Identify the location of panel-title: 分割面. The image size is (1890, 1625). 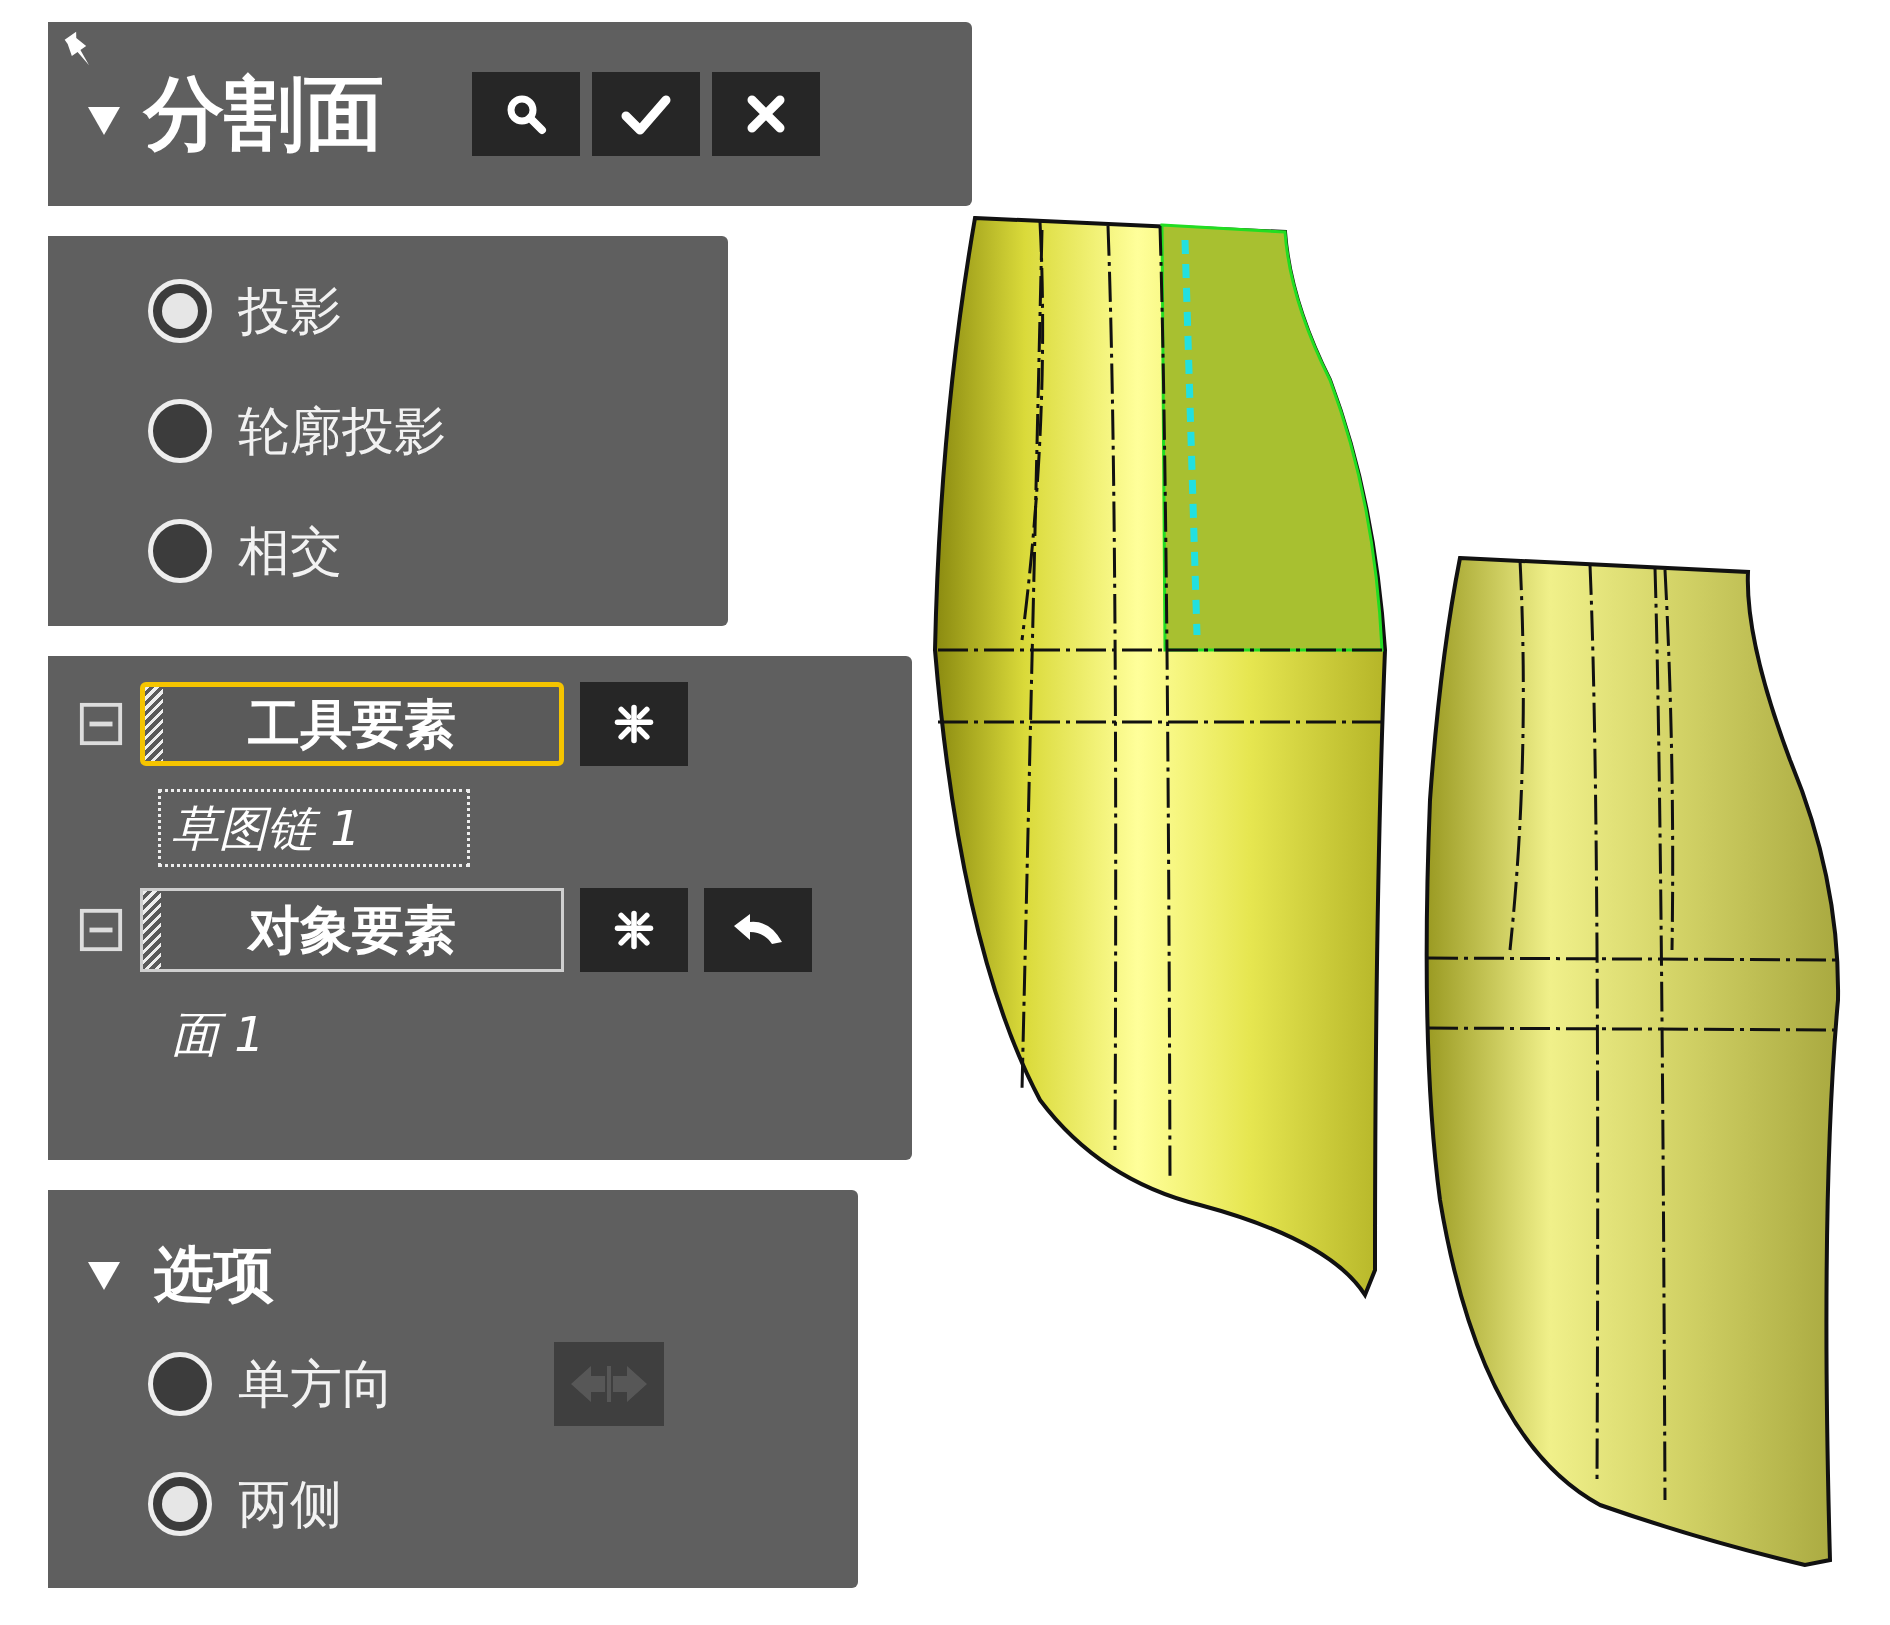
(264, 114).